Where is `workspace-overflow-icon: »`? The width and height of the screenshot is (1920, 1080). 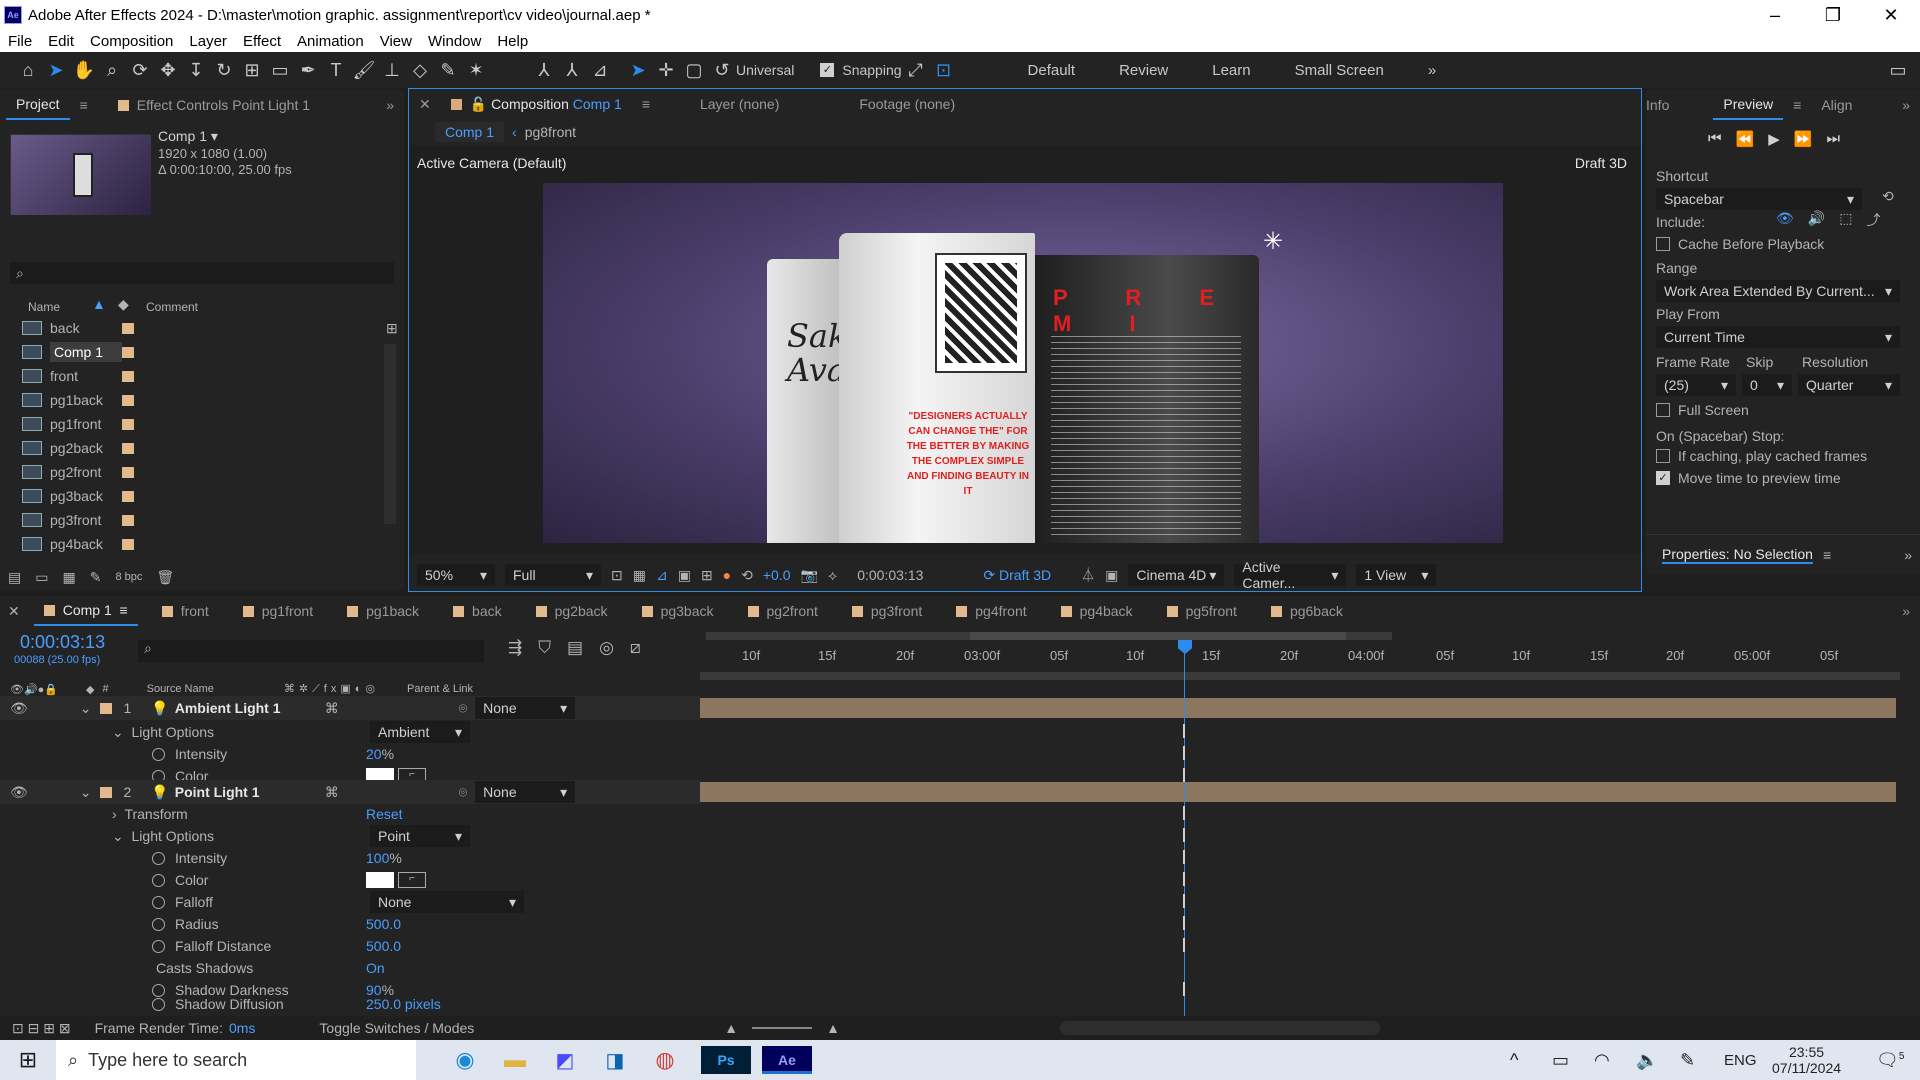 workspace-overflow-icon: » is located at coordinates (1432, 70).